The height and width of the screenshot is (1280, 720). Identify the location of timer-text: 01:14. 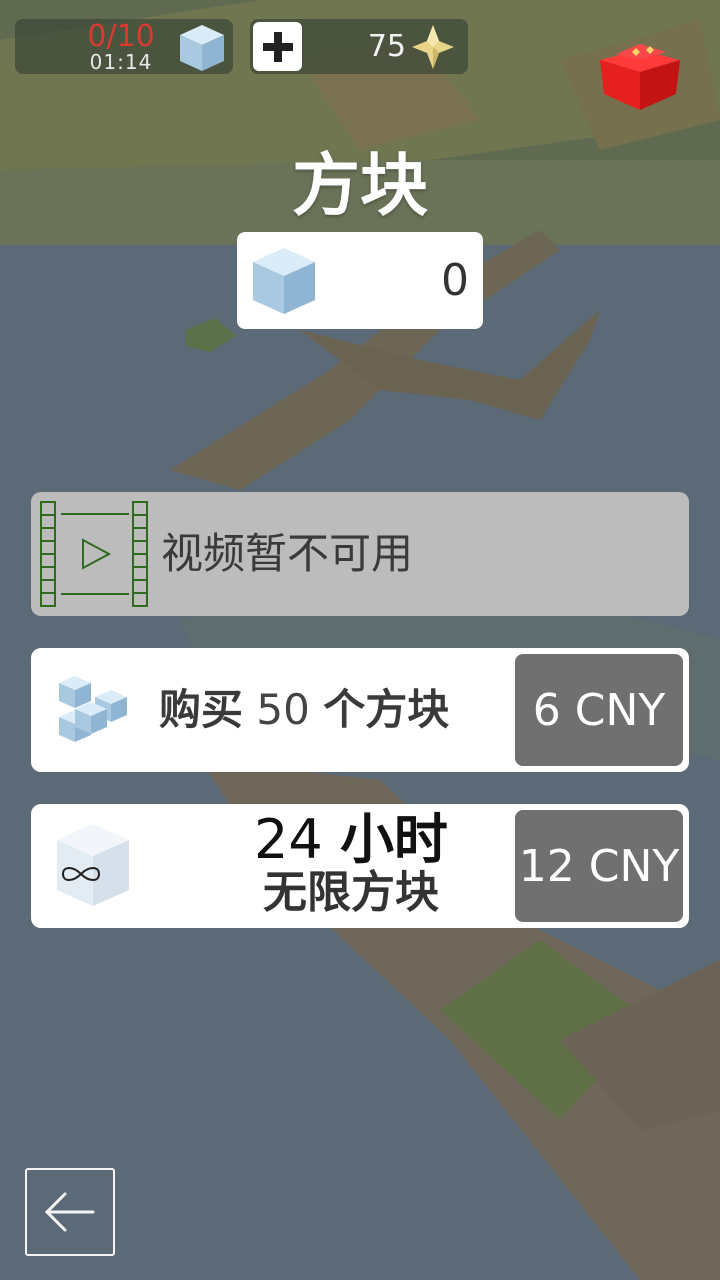
(121, 62).